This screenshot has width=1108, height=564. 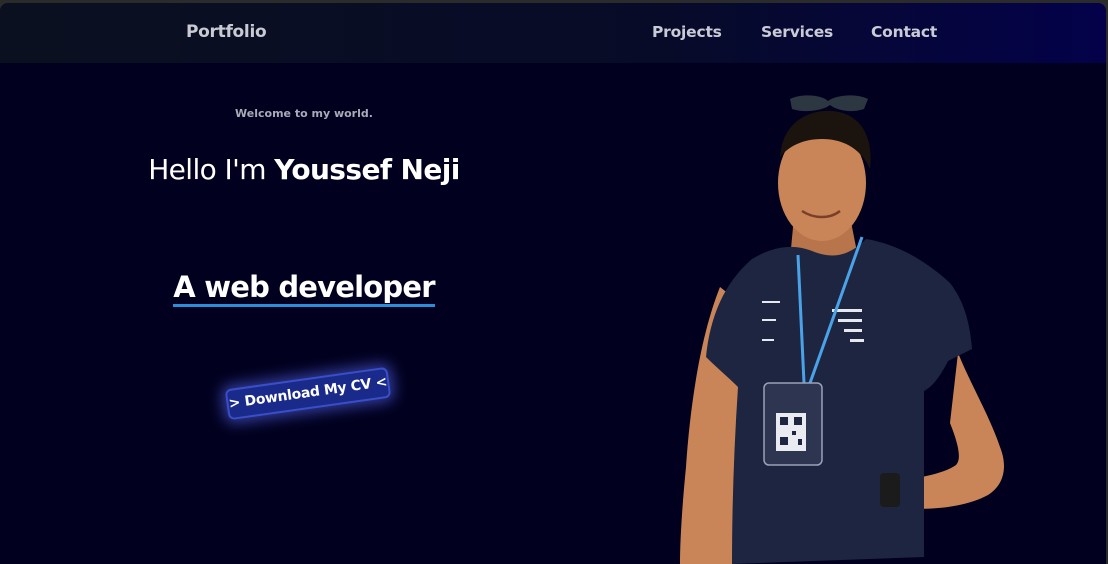 What do you see at coordinates (839, 401) in the screenshot?
I see `photo-shirt` at bounding box center [839, 401].